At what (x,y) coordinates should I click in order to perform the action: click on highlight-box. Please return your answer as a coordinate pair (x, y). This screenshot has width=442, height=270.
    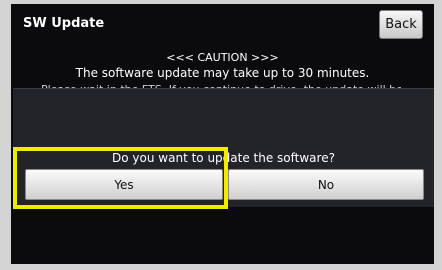
    Looking at the image, I should click on (120, 178).